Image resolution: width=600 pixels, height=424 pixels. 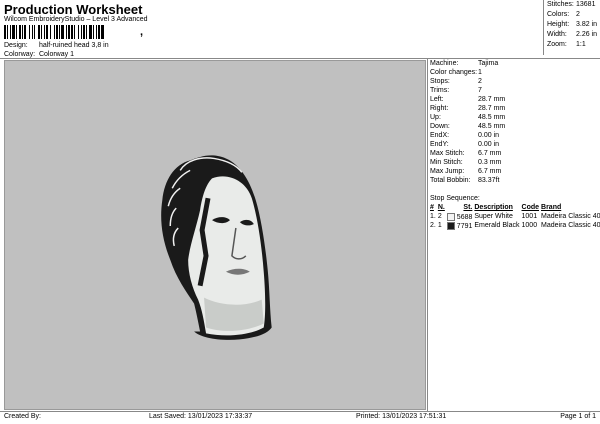 What do you see at coordinates (587, 24) in the screenshot?
I see `summary-value: 3.82 in` at bounding box center [587, 24].